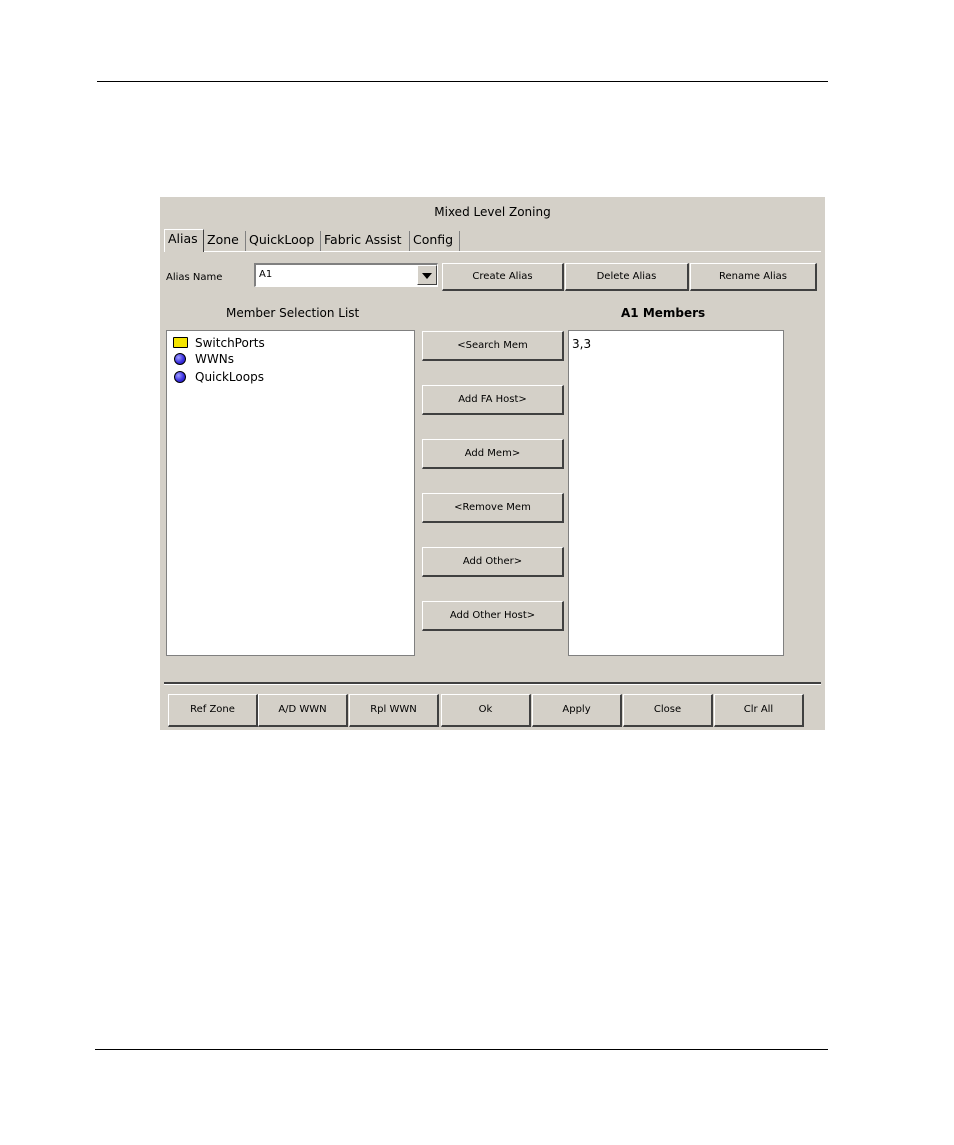 Image resolution: width=954 pixels, height=1145 pixels. I want to click on chevron-down-icon, so click(427, 276).